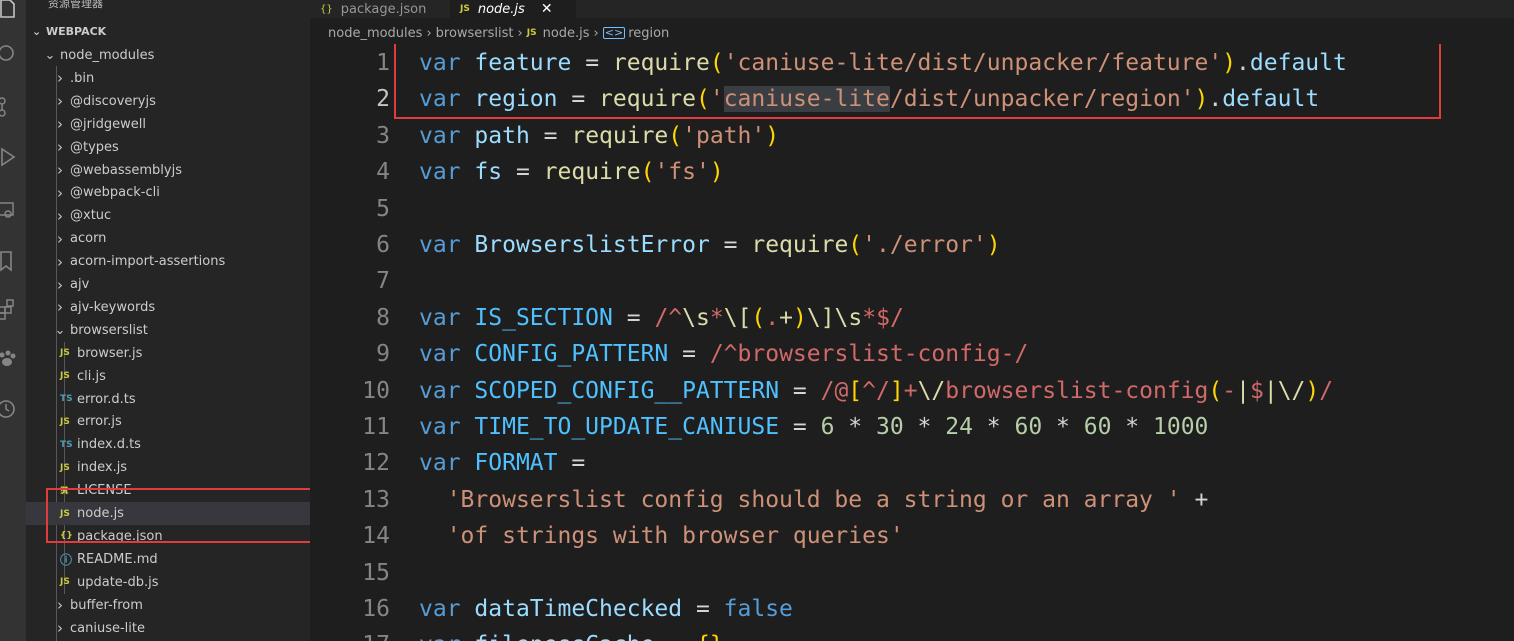  Describe the element at coordinates (912, 318) in the screenshot. I see `code-line: 8 var IS_SECTION = /^ \s * \[(. +) \] \s *$/` at that location.